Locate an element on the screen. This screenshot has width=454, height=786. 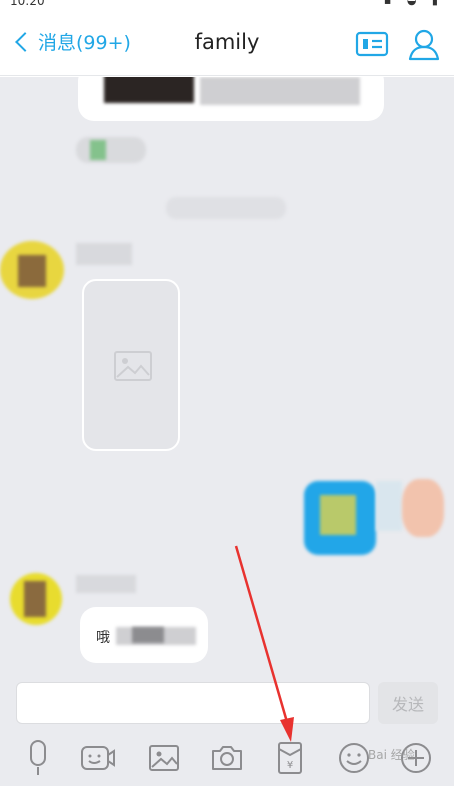
red-packet-icon: ¥ is located at coordinates (290, 758).